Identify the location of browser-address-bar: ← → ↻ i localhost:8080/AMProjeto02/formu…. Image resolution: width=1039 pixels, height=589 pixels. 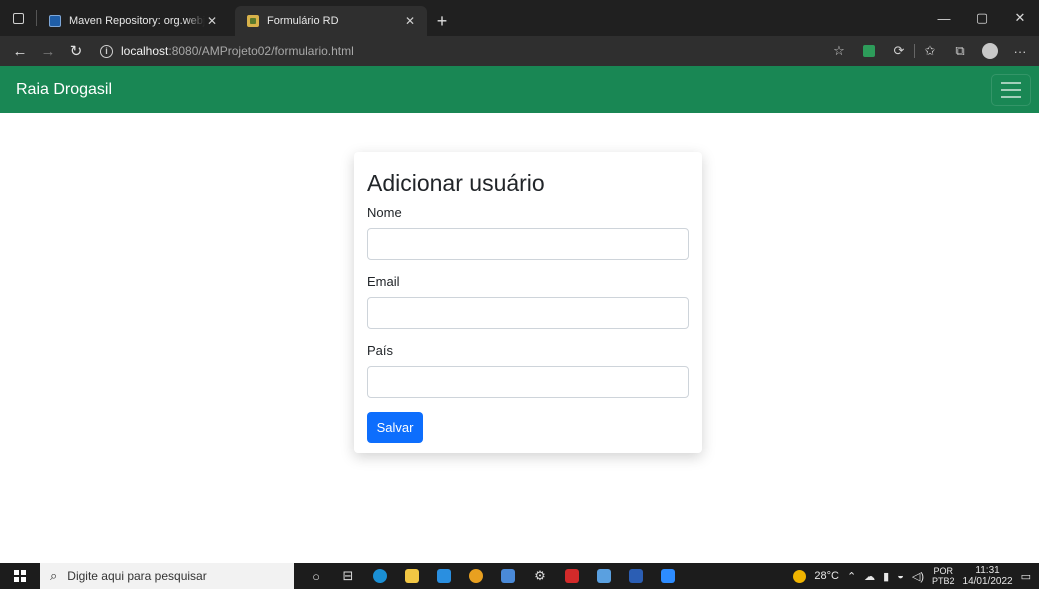
(519, 51).